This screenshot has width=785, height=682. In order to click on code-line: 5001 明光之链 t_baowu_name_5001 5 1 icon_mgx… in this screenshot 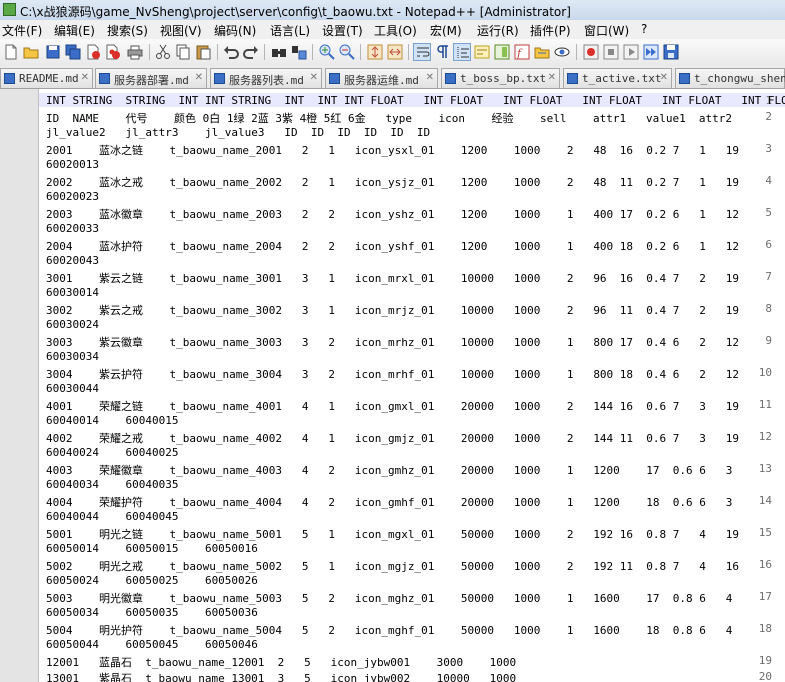, I will do `click(392, 534)`.